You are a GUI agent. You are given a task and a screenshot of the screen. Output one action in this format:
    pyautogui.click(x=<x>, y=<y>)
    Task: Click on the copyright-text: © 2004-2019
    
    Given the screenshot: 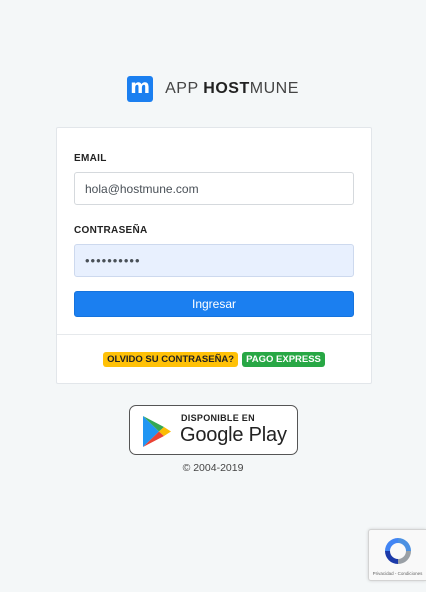 What is the action you would take?
    pyautogui.click(x=213, y=468)
    